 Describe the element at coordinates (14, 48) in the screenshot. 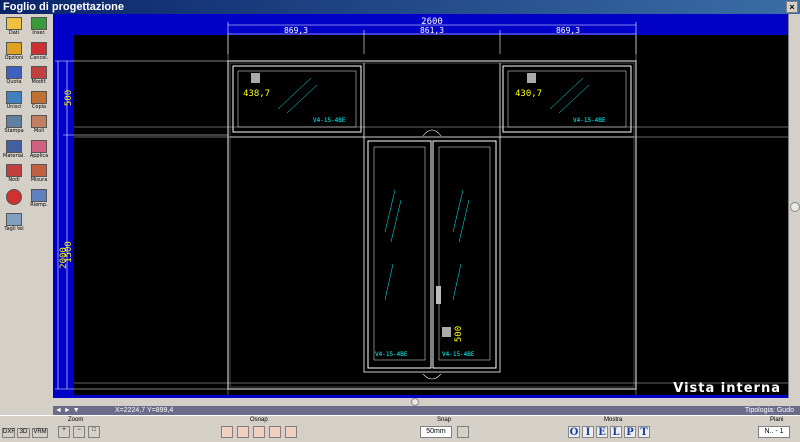

I see `options-icon` at that location.